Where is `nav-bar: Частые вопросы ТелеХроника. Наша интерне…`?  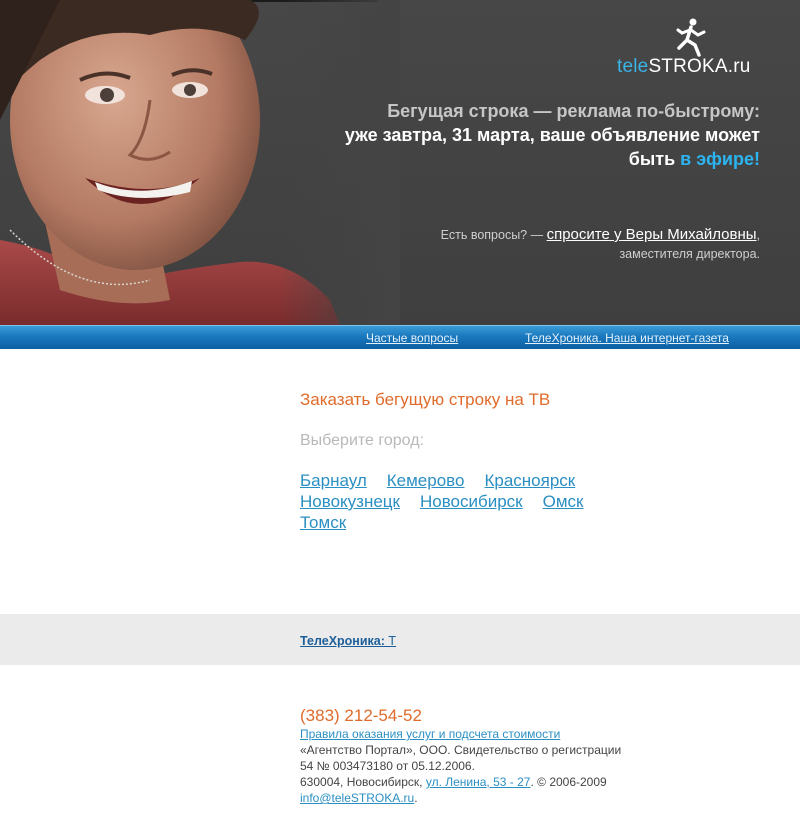
nav-bar: Частые вопросы ТелеХроника. Наша интерне… is located at coordinates (400, 337).